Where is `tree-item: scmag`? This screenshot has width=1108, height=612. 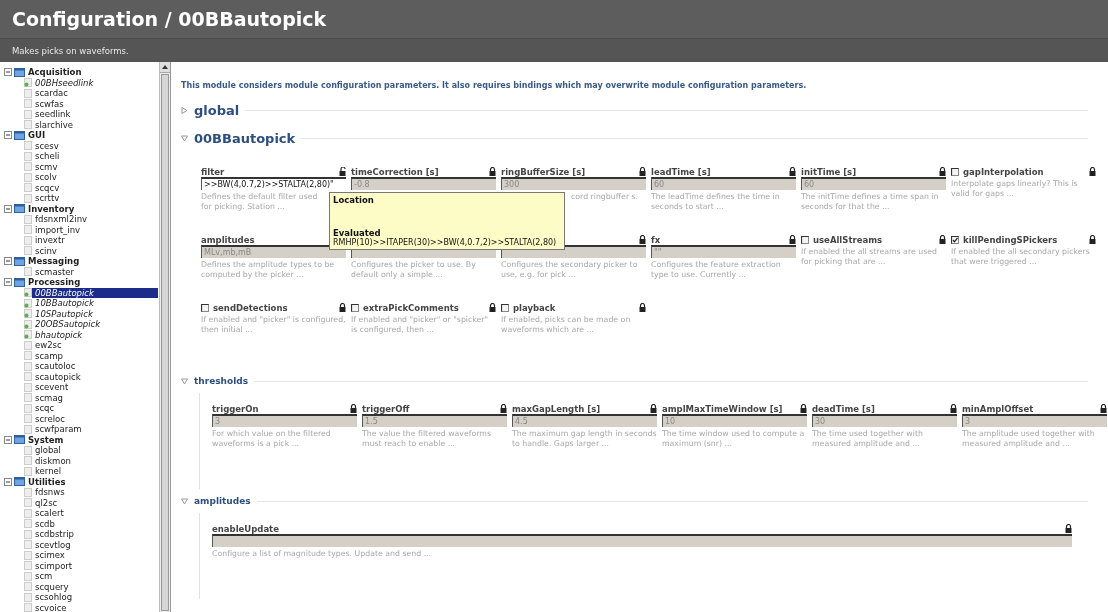 tree-item: scmag is located at coordinates (49, 397).